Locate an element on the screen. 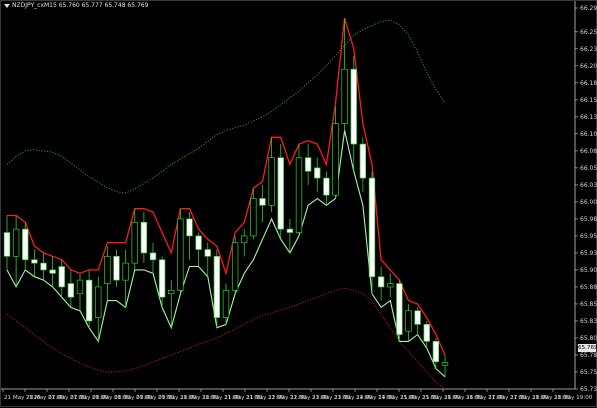 The width and height of the screenshot is (597, 408). price-label: 66.155 is located at coordinates (588, 100).